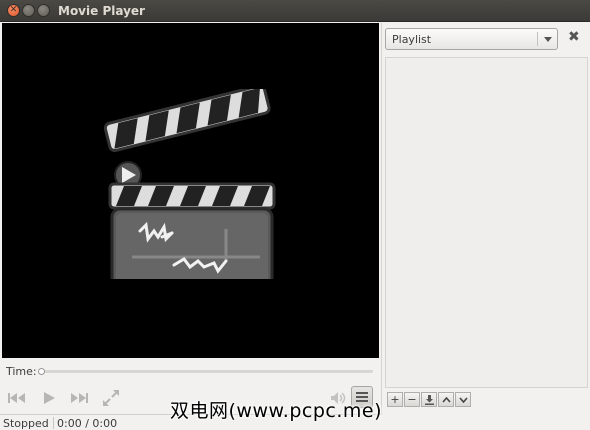  I want to click on previous-button, so click(17, 398).